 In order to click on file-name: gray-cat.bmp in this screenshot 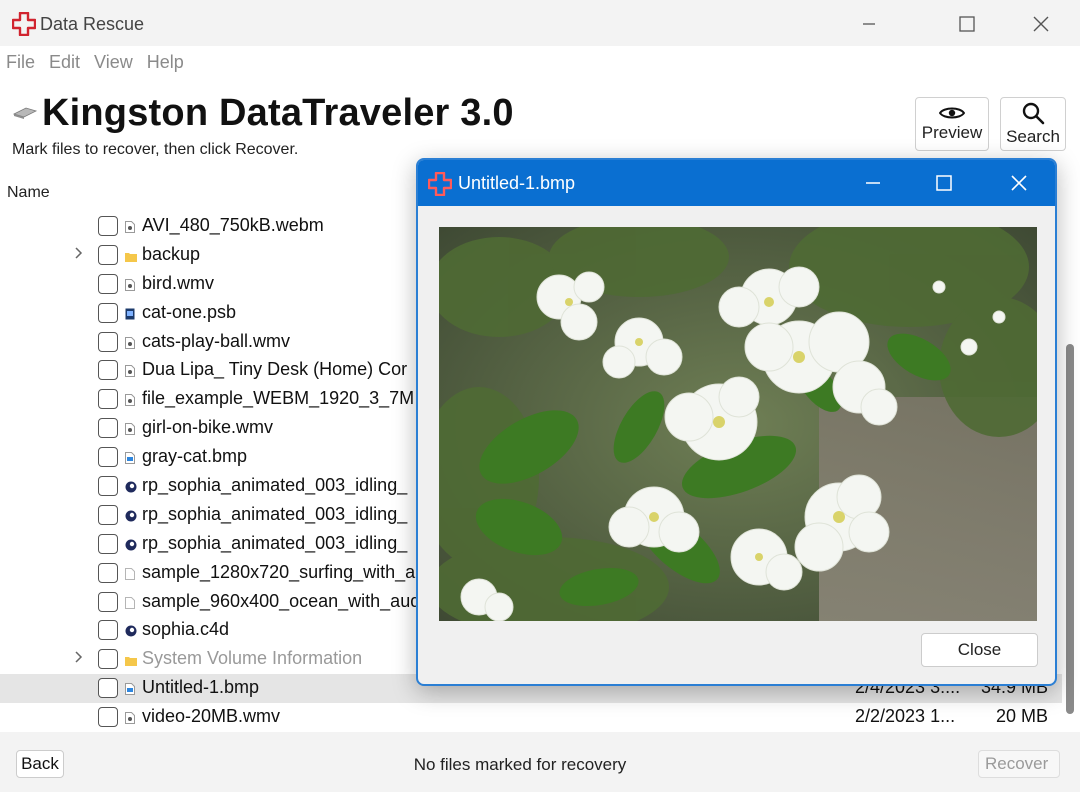, I will do `click(195, 456)`.